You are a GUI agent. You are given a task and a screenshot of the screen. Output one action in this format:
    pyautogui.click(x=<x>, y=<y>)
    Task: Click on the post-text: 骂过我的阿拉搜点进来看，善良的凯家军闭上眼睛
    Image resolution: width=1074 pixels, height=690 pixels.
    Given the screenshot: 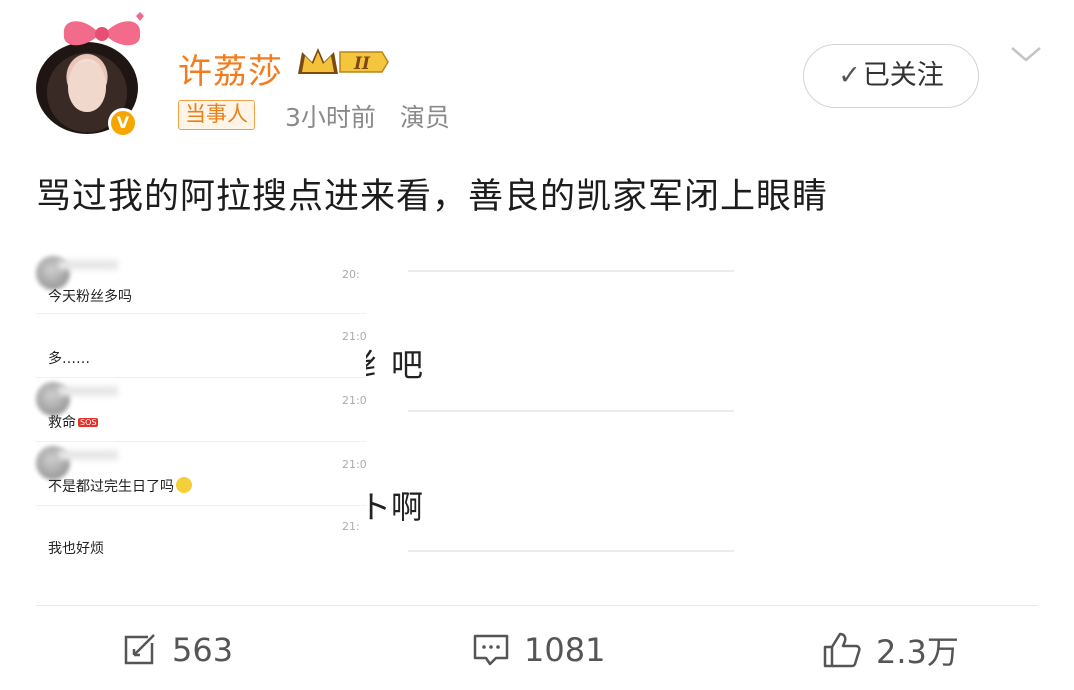 What is the action you would take?
    pyautogui.click(x=432, y=197)
    